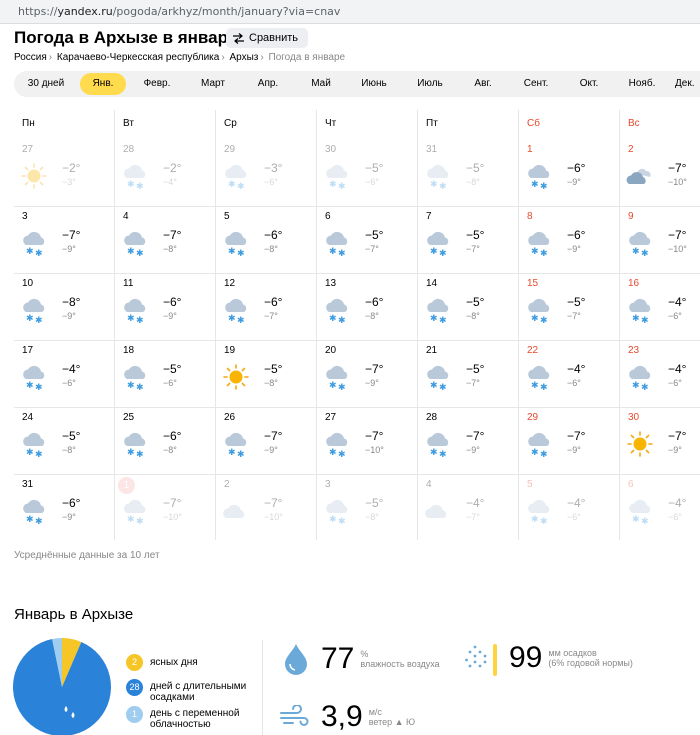  What do you see at coordinates (574, 316) in the screenshot?
I see `day-temp-min: −7°` at bounding box center [574, 316].